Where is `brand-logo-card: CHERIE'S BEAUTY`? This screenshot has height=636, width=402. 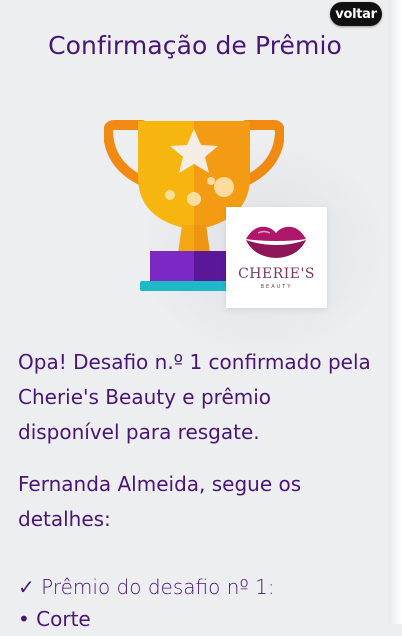 brand-logo-card: CHERIE'S BEAUTY is located at coordinates (276, 257).